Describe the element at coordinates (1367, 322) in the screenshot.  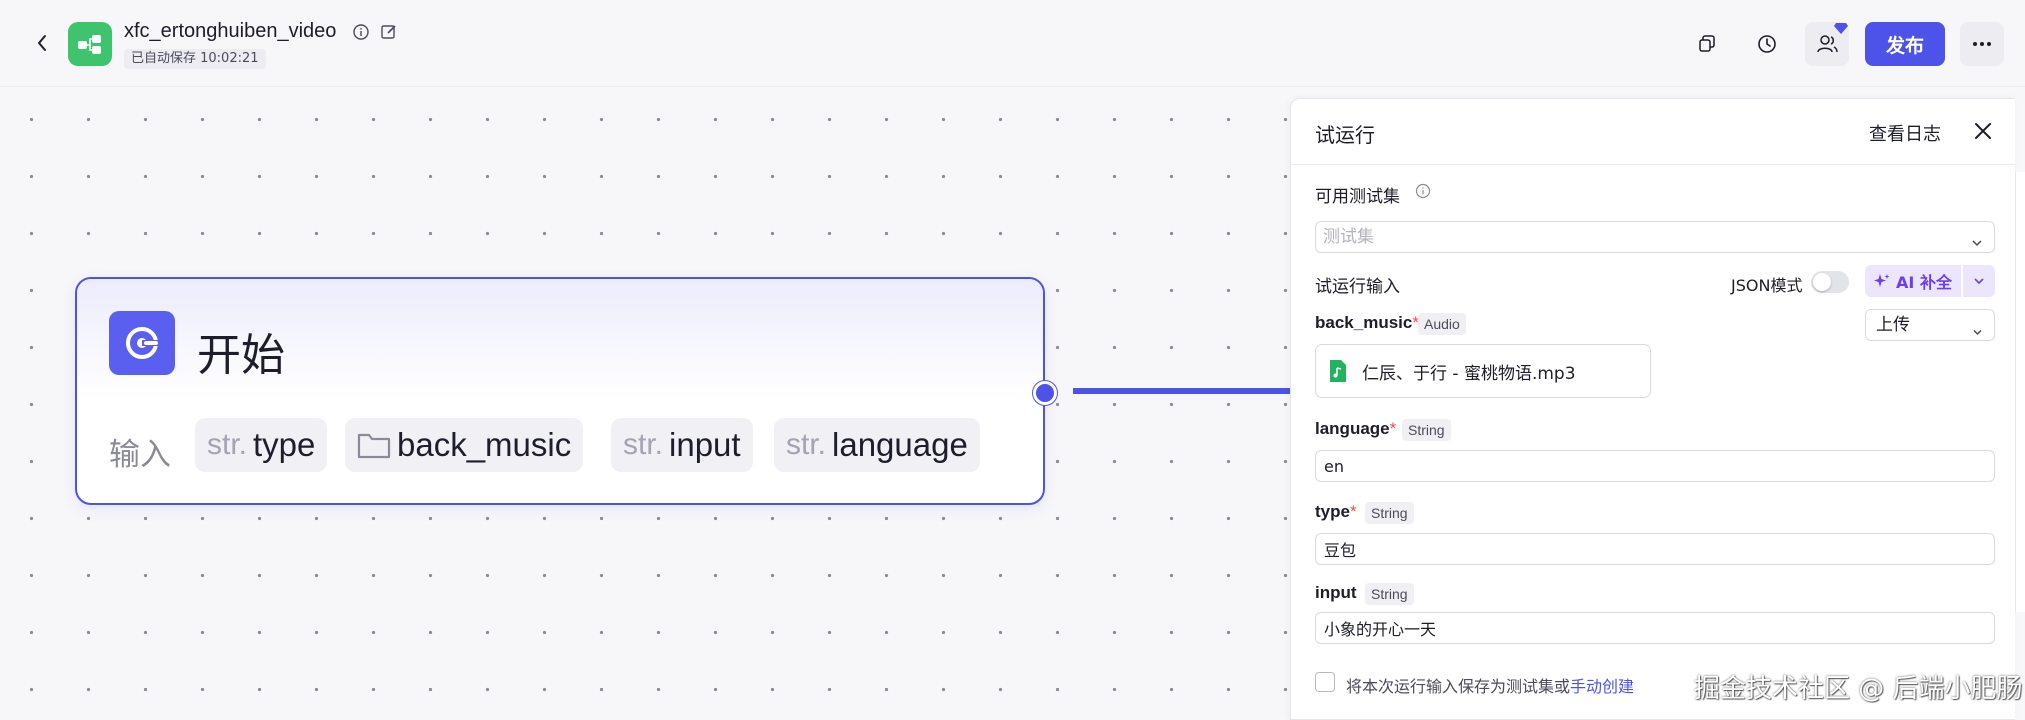
I see `field-label-back-music: back_music*` at that location.